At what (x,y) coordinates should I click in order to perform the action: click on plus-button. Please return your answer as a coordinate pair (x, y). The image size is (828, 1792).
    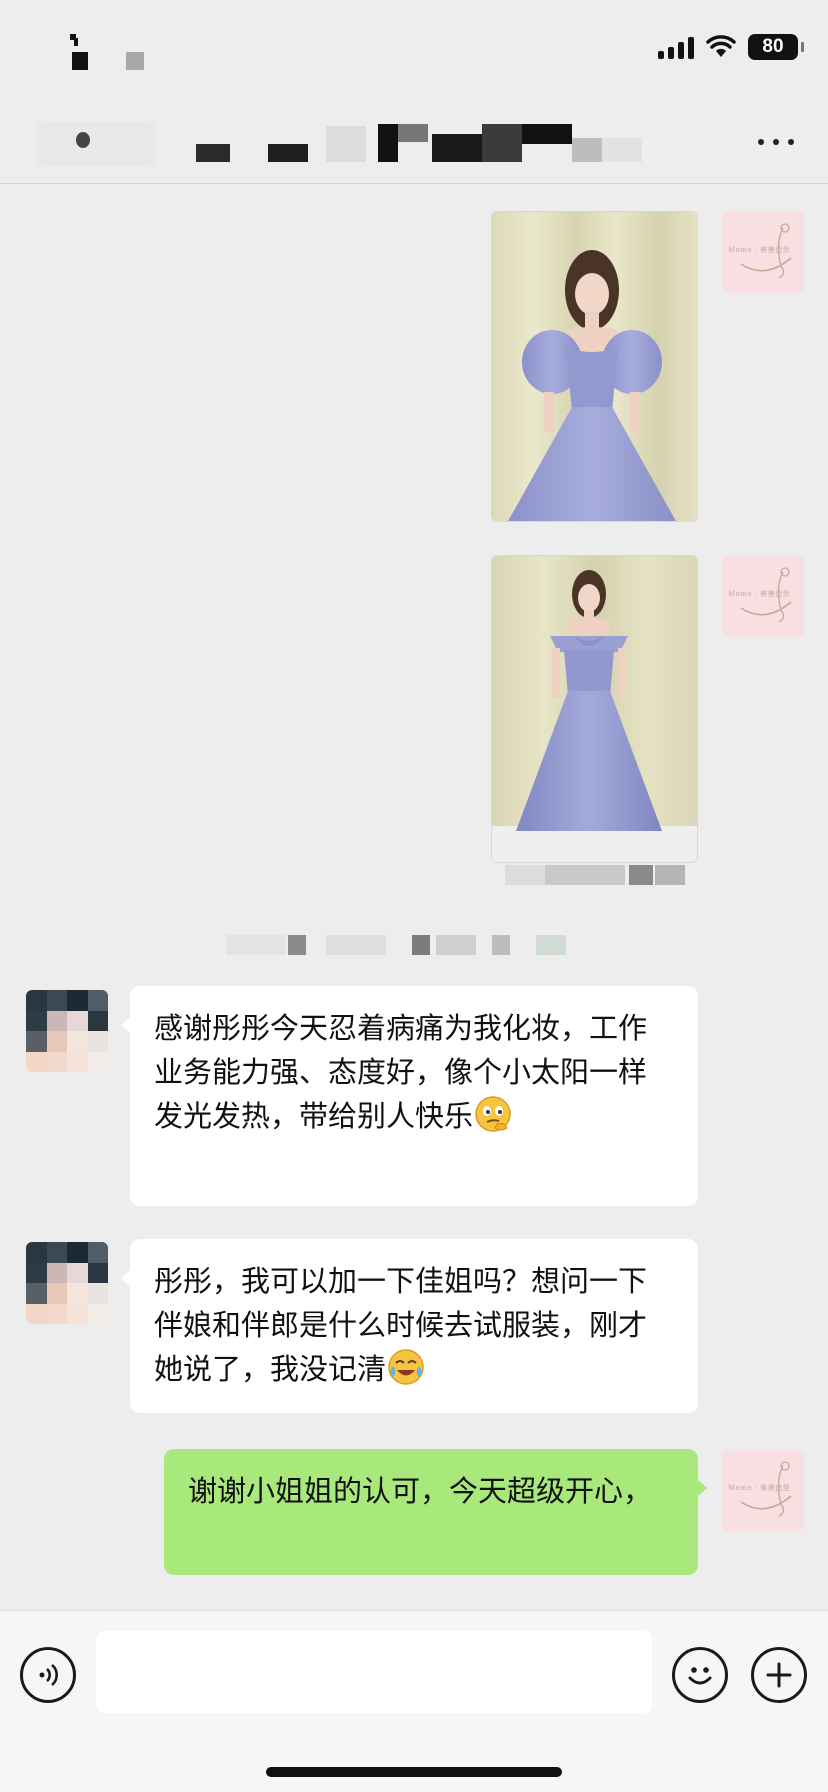
    Looking at the image, I should click on (779, 1675).